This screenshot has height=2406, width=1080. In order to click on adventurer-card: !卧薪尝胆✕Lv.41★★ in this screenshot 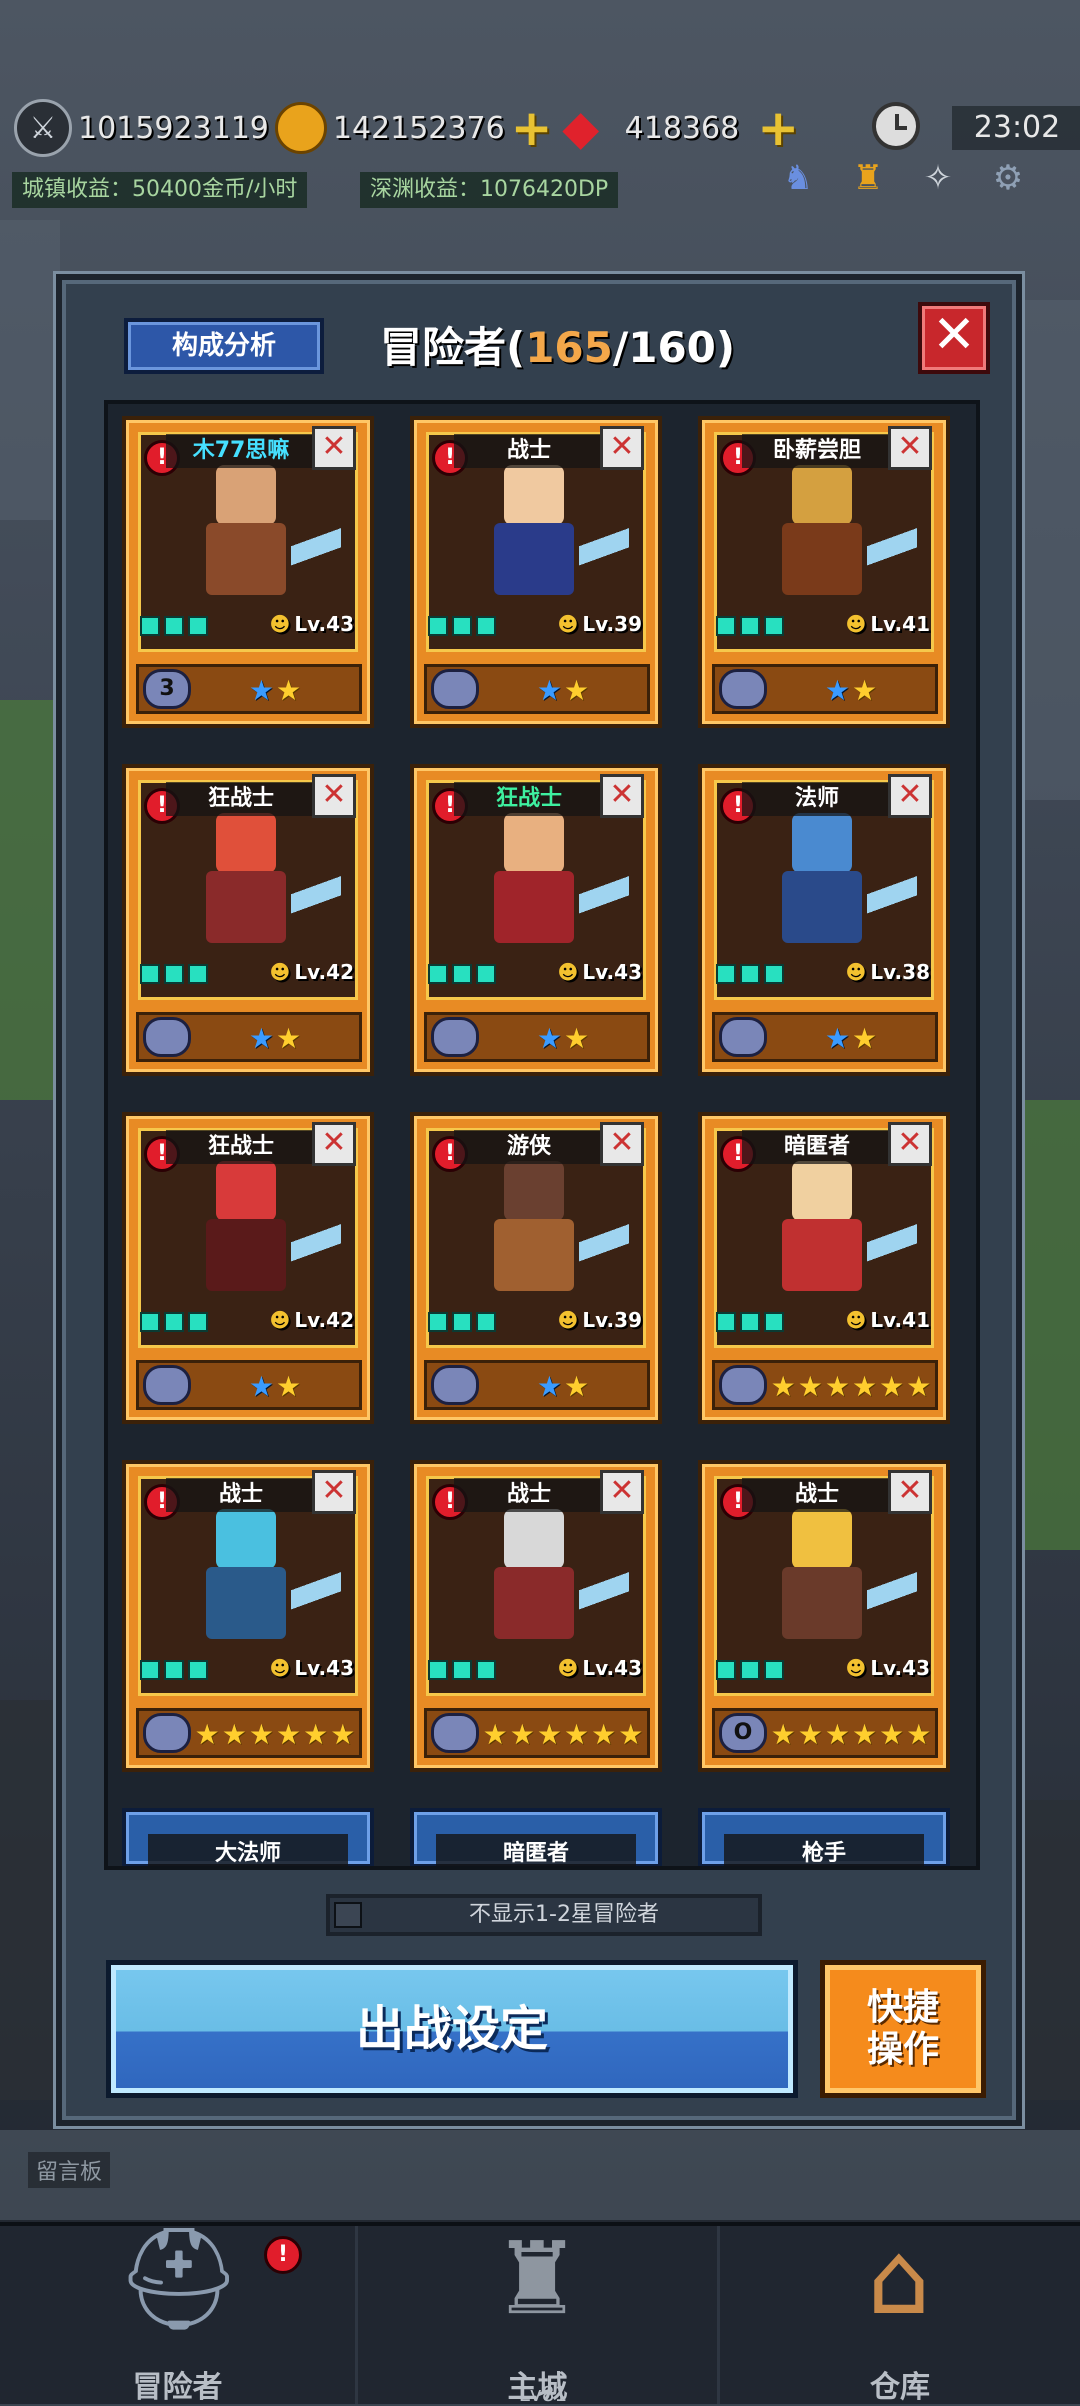, I will do `click(824, 572)`.